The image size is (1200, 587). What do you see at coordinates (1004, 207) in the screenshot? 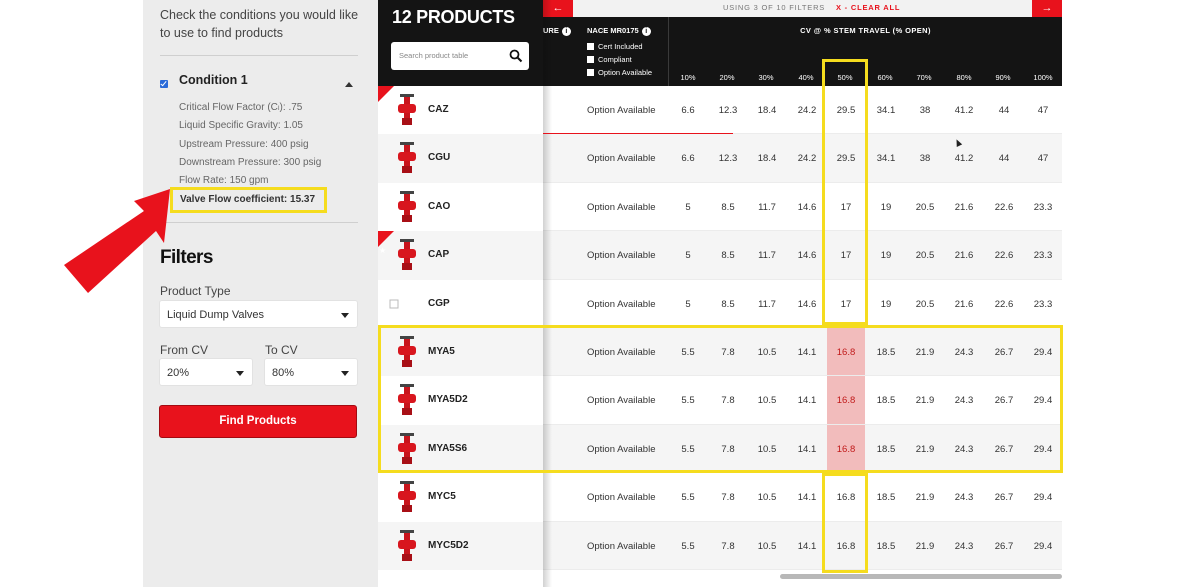
I see `cv-value-cell: 22.6` at bounding box center [1004, 207].